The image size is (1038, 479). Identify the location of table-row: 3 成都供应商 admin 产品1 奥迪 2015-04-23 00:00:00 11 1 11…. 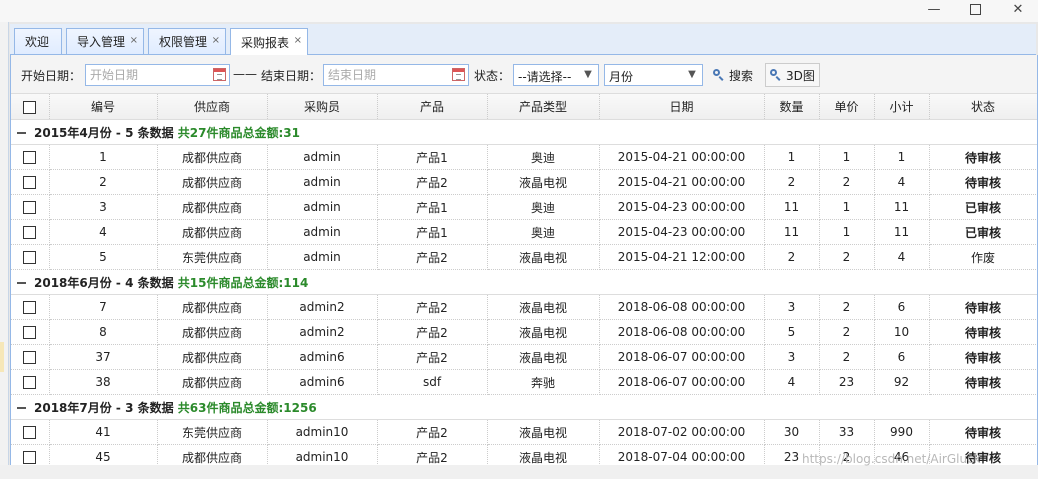
(524, 207).